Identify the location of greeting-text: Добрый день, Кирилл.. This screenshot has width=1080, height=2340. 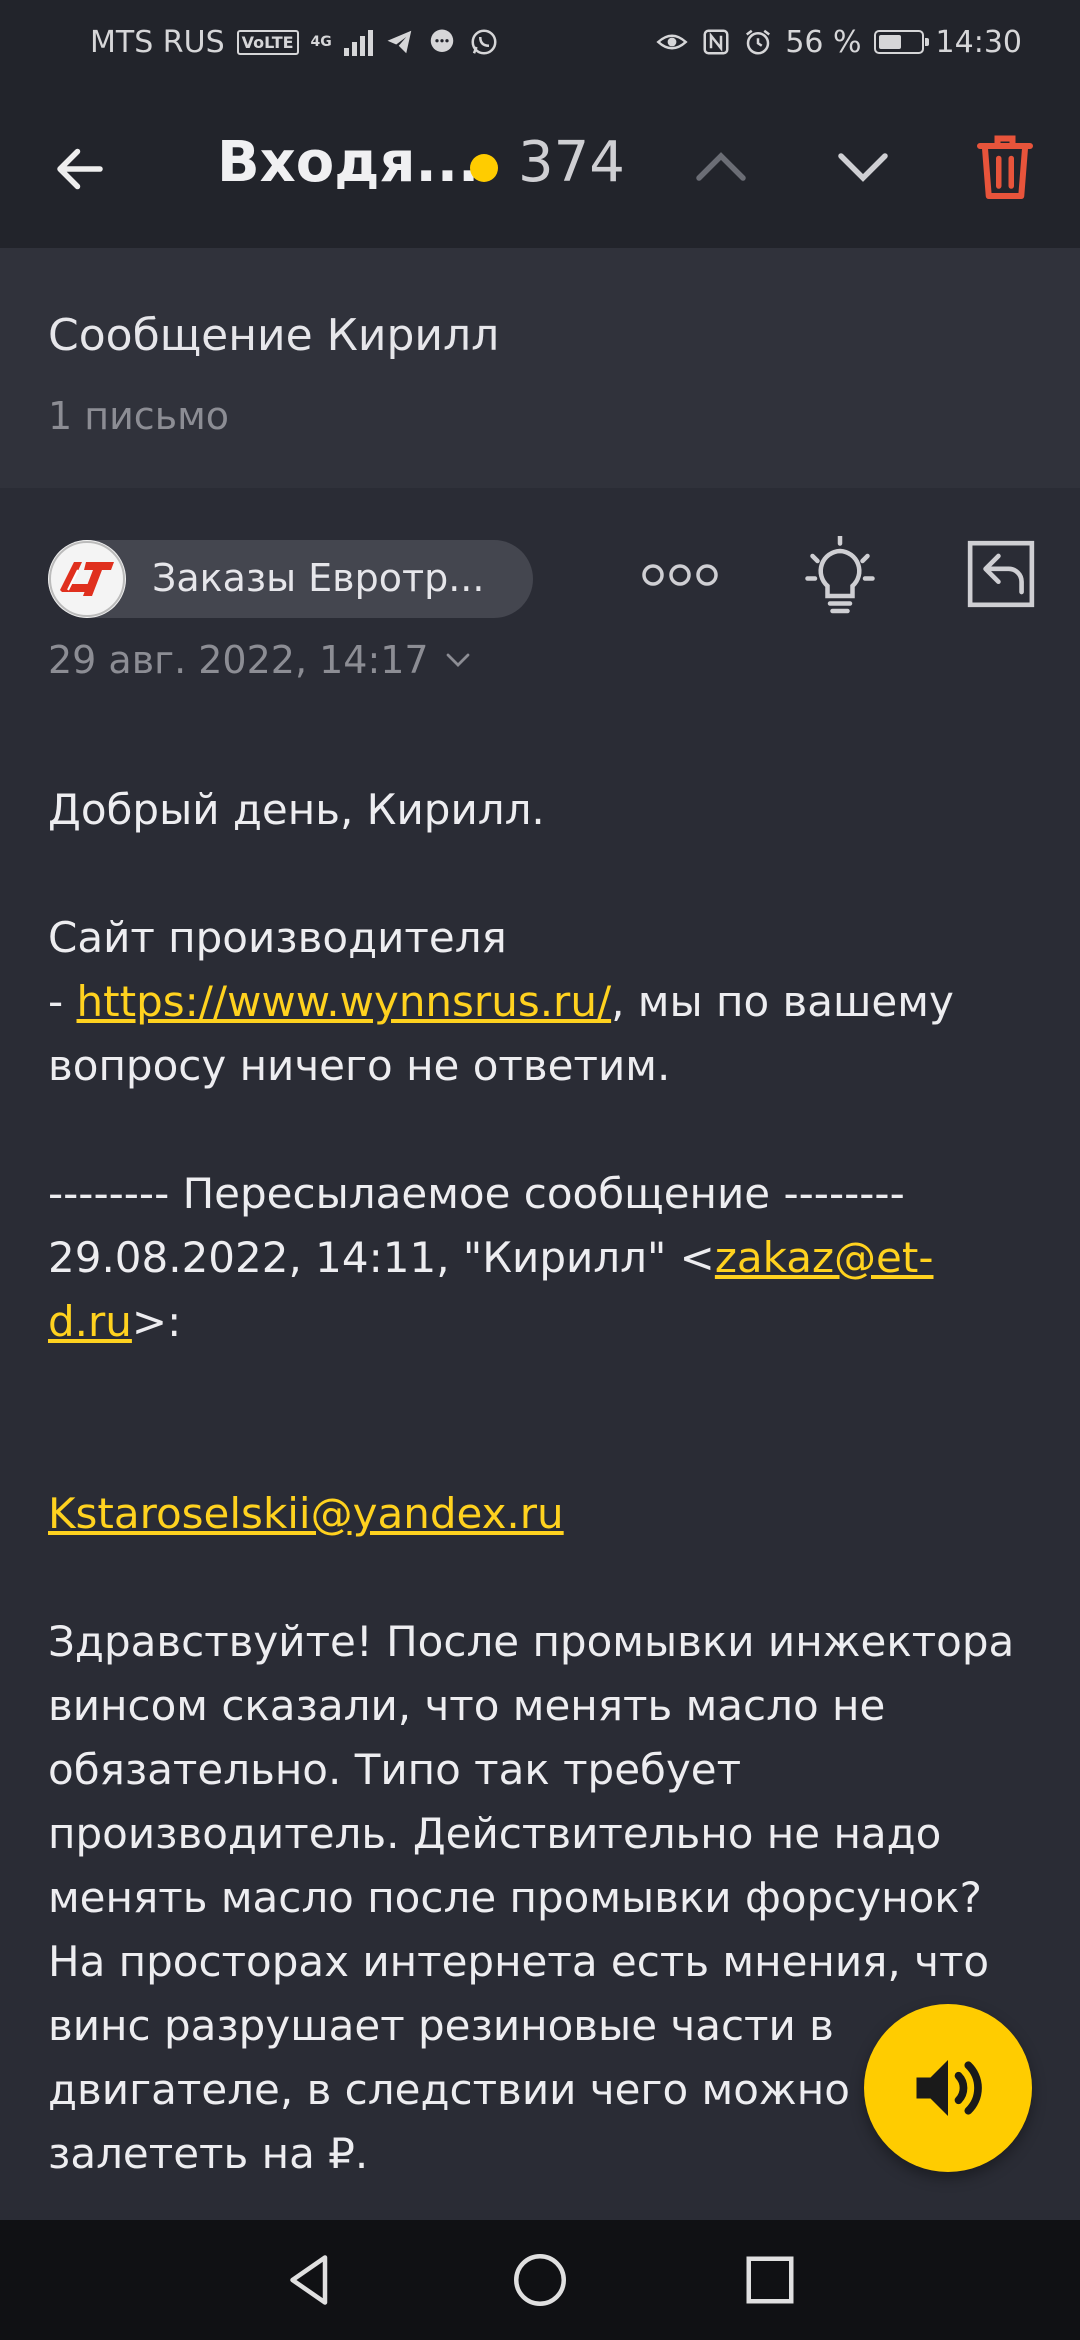
(296, 809).